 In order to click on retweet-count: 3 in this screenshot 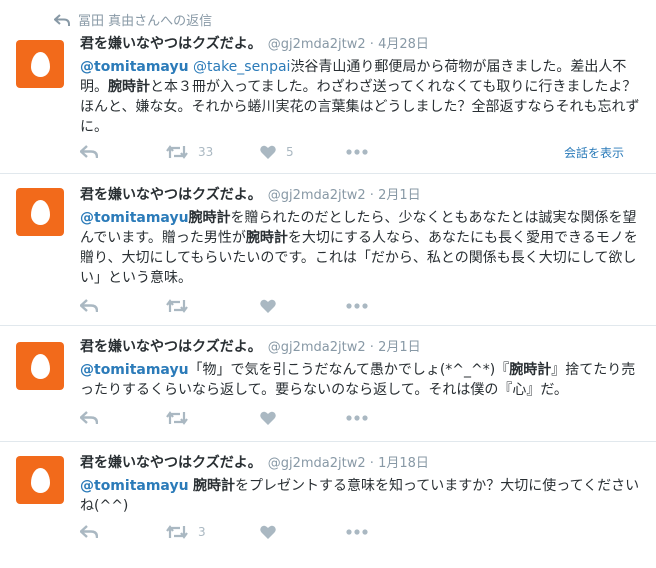, I will do `click(202, 532)`.